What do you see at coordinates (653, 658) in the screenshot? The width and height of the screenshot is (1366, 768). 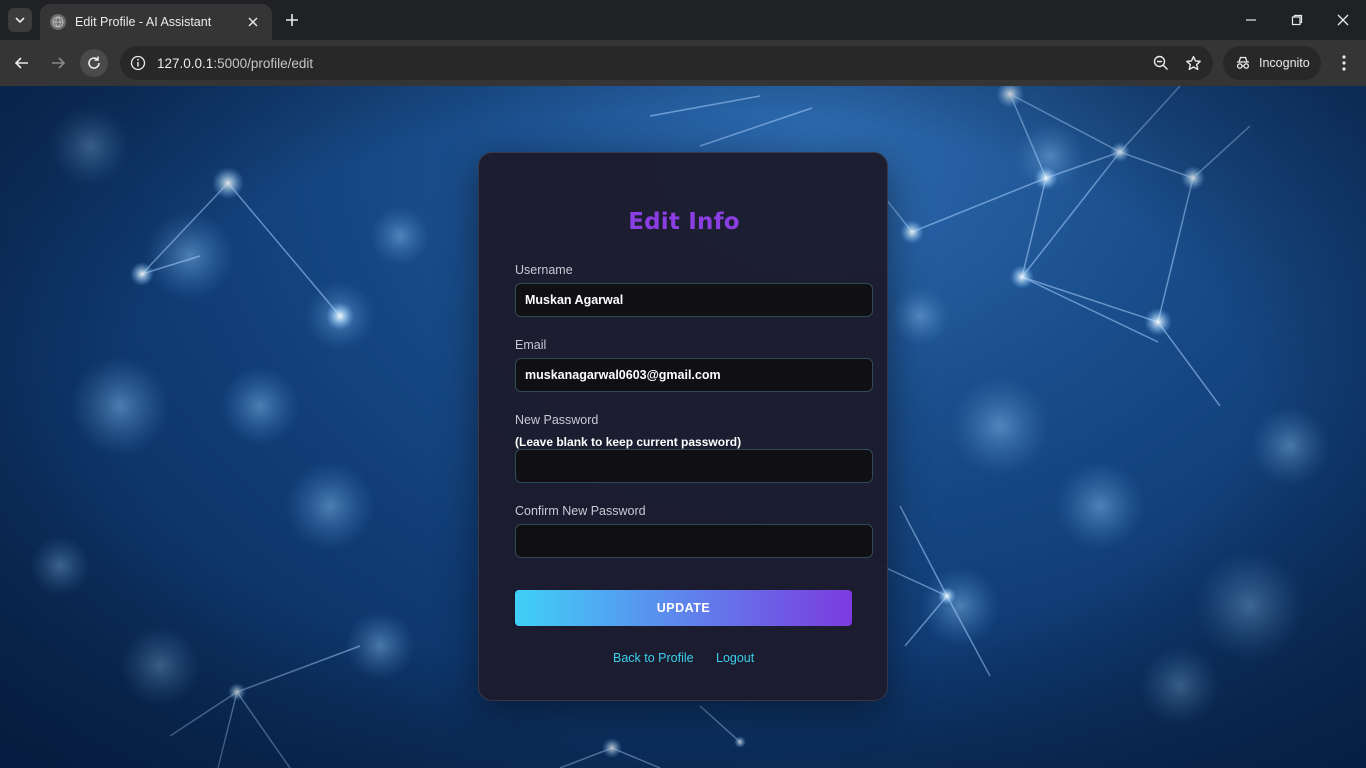 I see `back-to-profile-link: Back to Profile` at bounding box center [653, 658].